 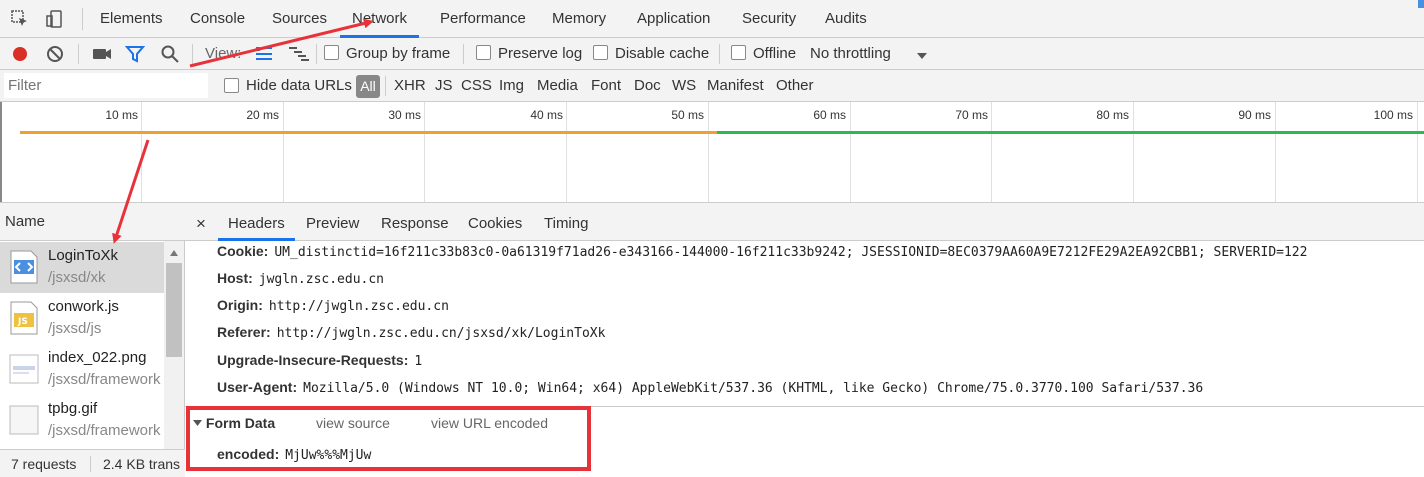 I want to click on hide-data-urls-label: Hide data URLs, so click(x=299, y=85).